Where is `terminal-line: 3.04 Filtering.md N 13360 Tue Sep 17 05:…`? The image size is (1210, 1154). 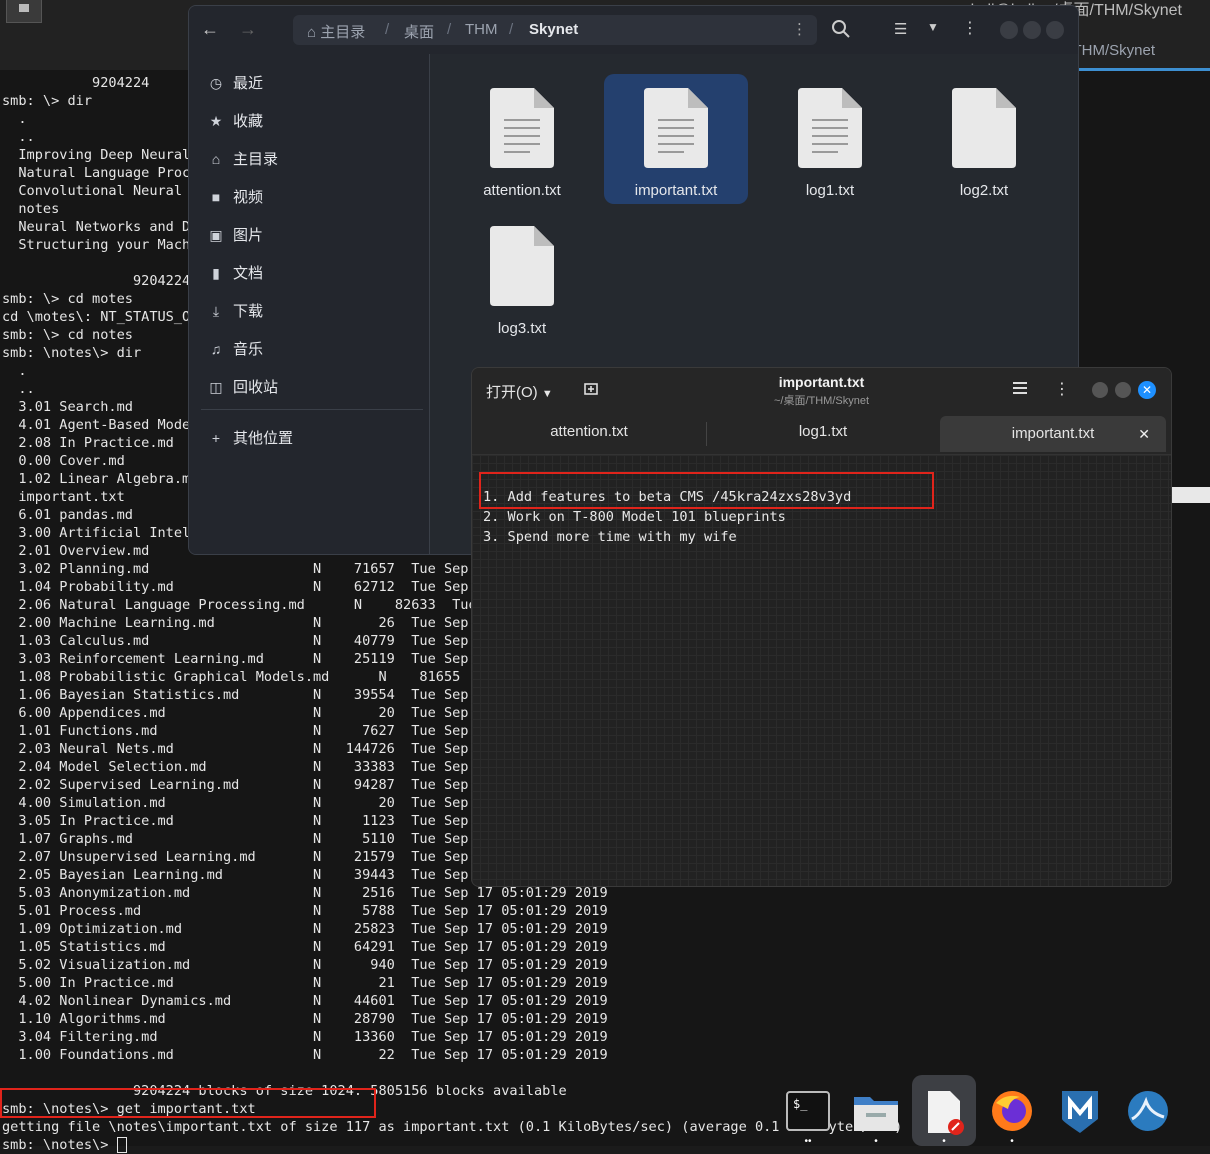 terminal-line: 3.04 Filtering.md N 13360 Tue Sep 17 05:… is located at coordinates (305, 1037).